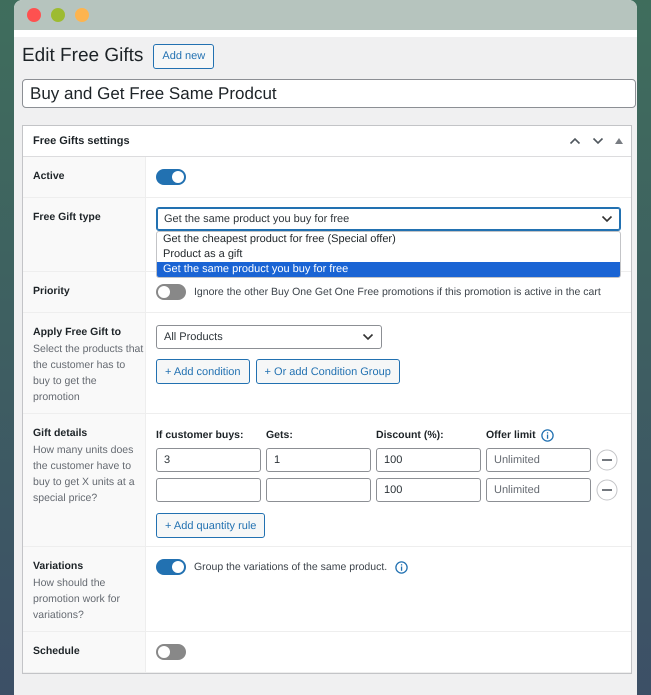  Describe the element at coordinates (410, 435) in the screenshot. I see `column-header: Discount (%):` at that location.